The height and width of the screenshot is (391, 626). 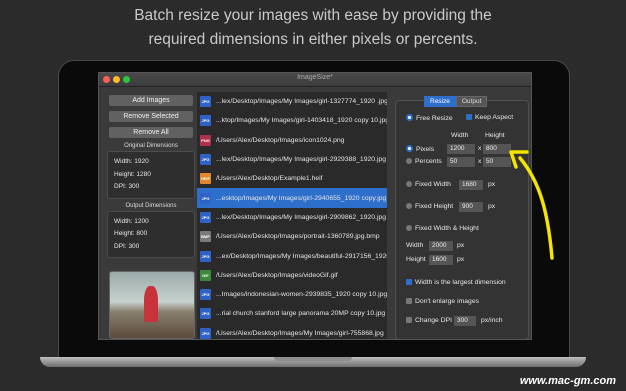 What do you see at coordinates (536, 208) in the screenshot?
I see `arrow-shaft` at bounding box center [536, 208].